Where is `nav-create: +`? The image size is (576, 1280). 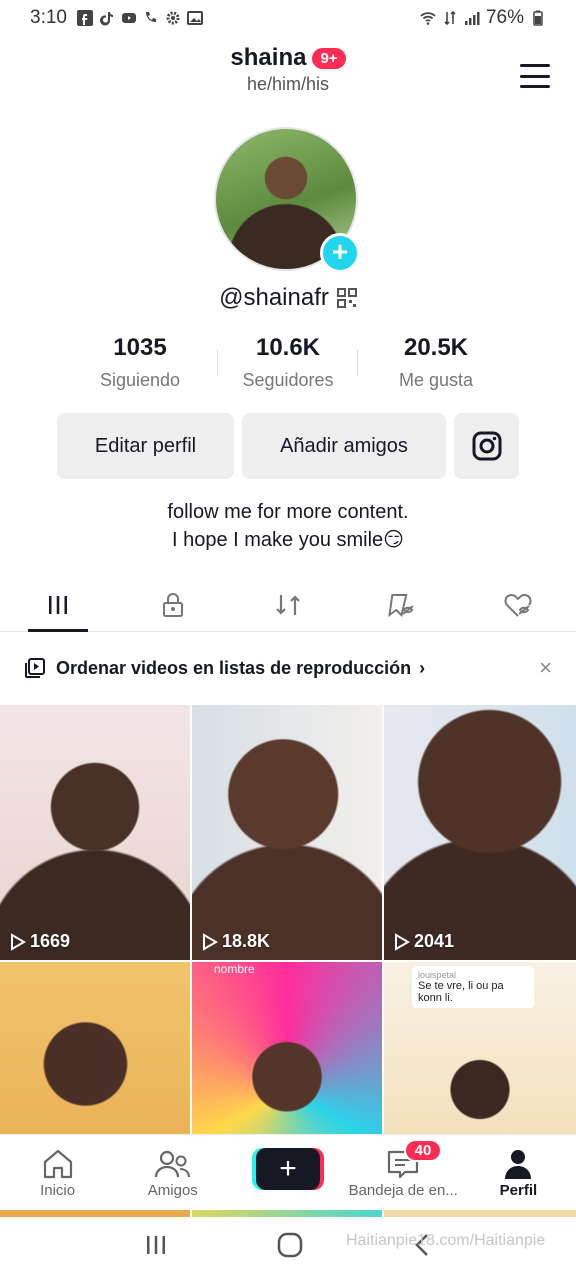
nav-create: + is located at coordinates (287, 1172).